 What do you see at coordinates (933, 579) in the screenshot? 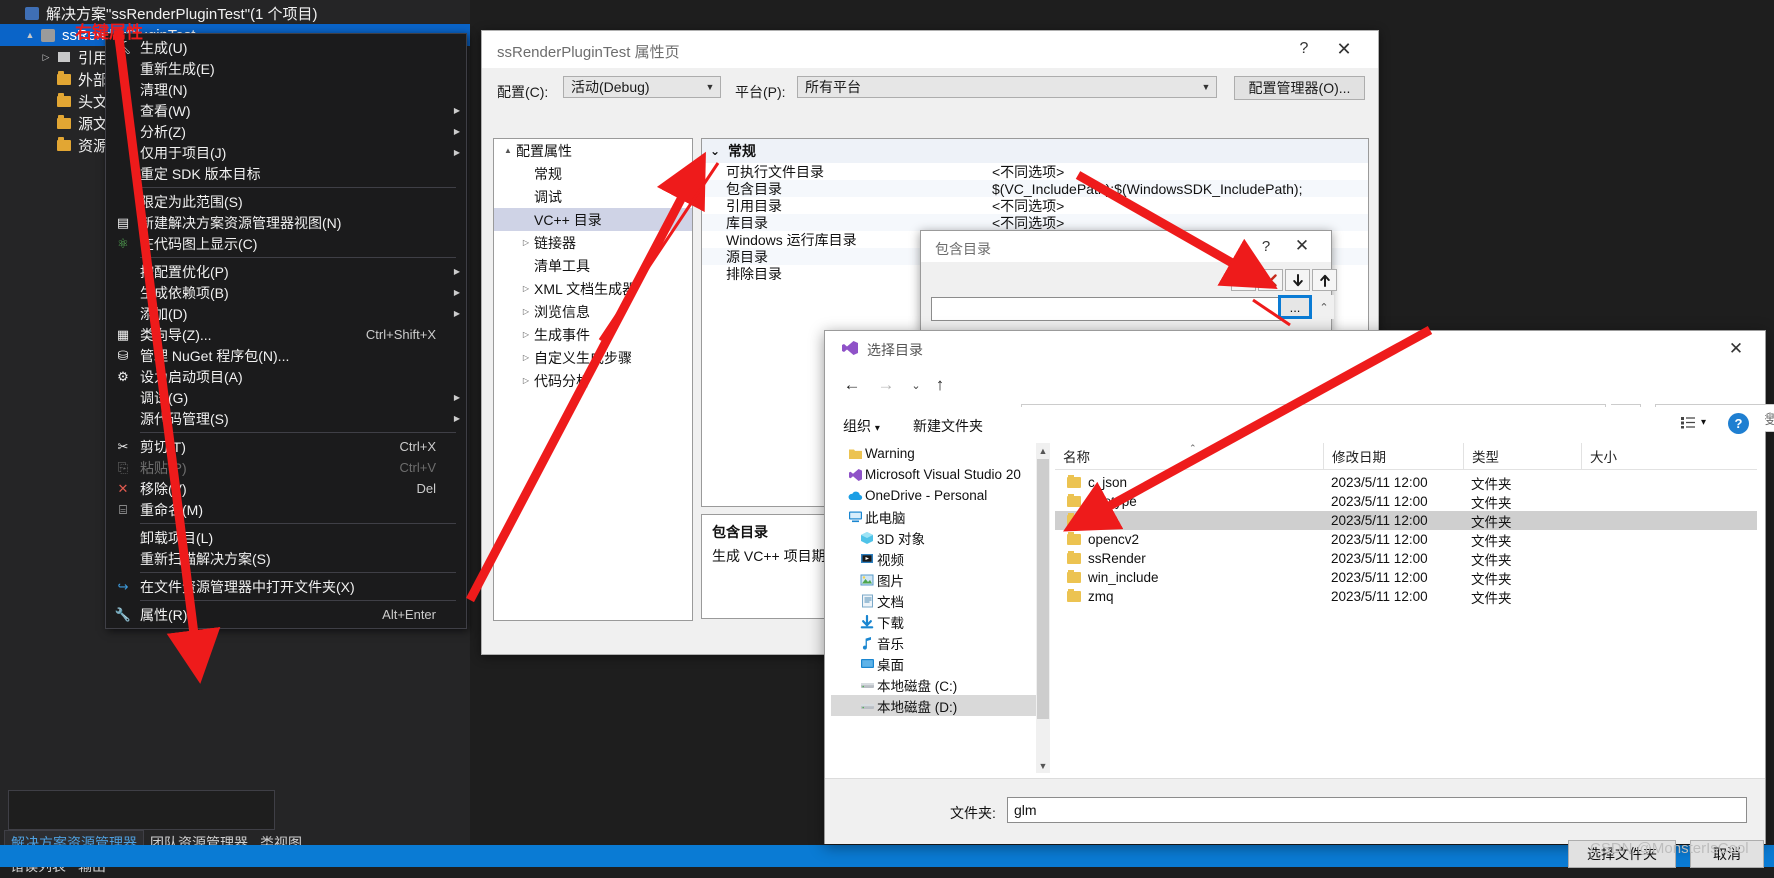
I see `nav-pane-item: 图片` at bounding box center [933, 579].